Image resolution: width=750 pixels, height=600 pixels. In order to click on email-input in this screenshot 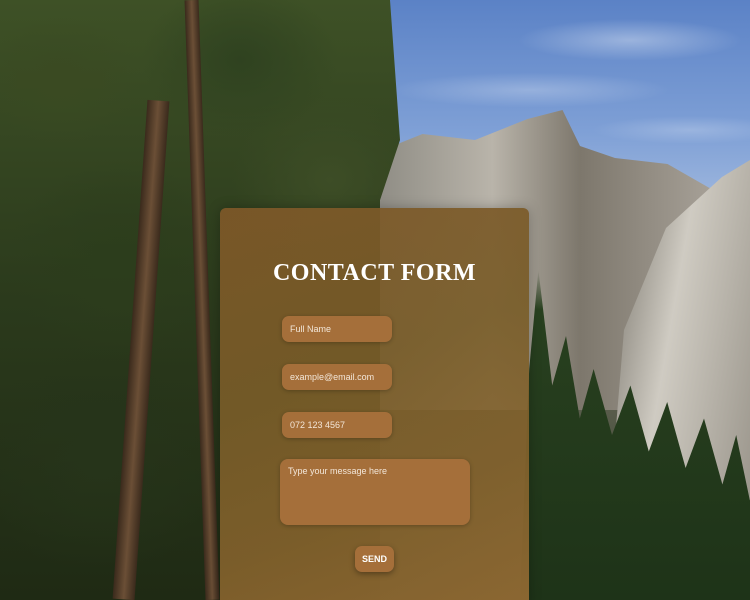, I will do `click(337, 377)`.